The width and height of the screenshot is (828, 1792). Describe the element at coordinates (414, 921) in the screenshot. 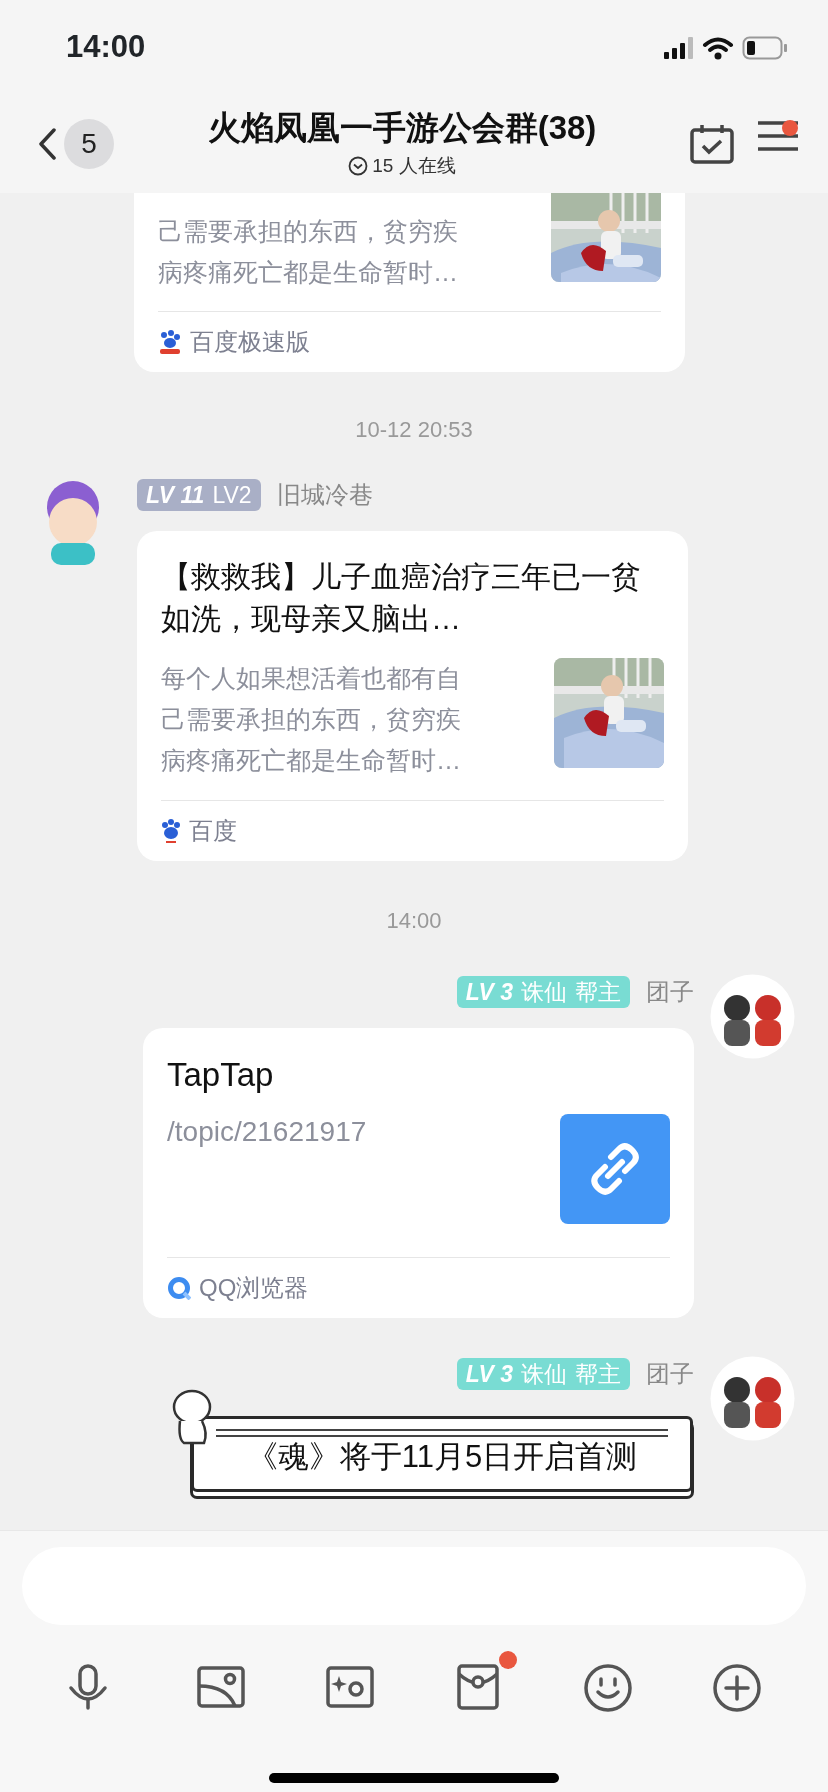

I see `timestamp: 14:00` at that location.